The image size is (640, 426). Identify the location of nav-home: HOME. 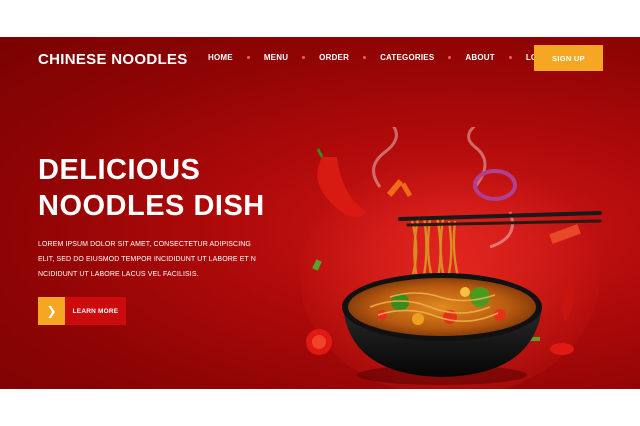
(220, 57).